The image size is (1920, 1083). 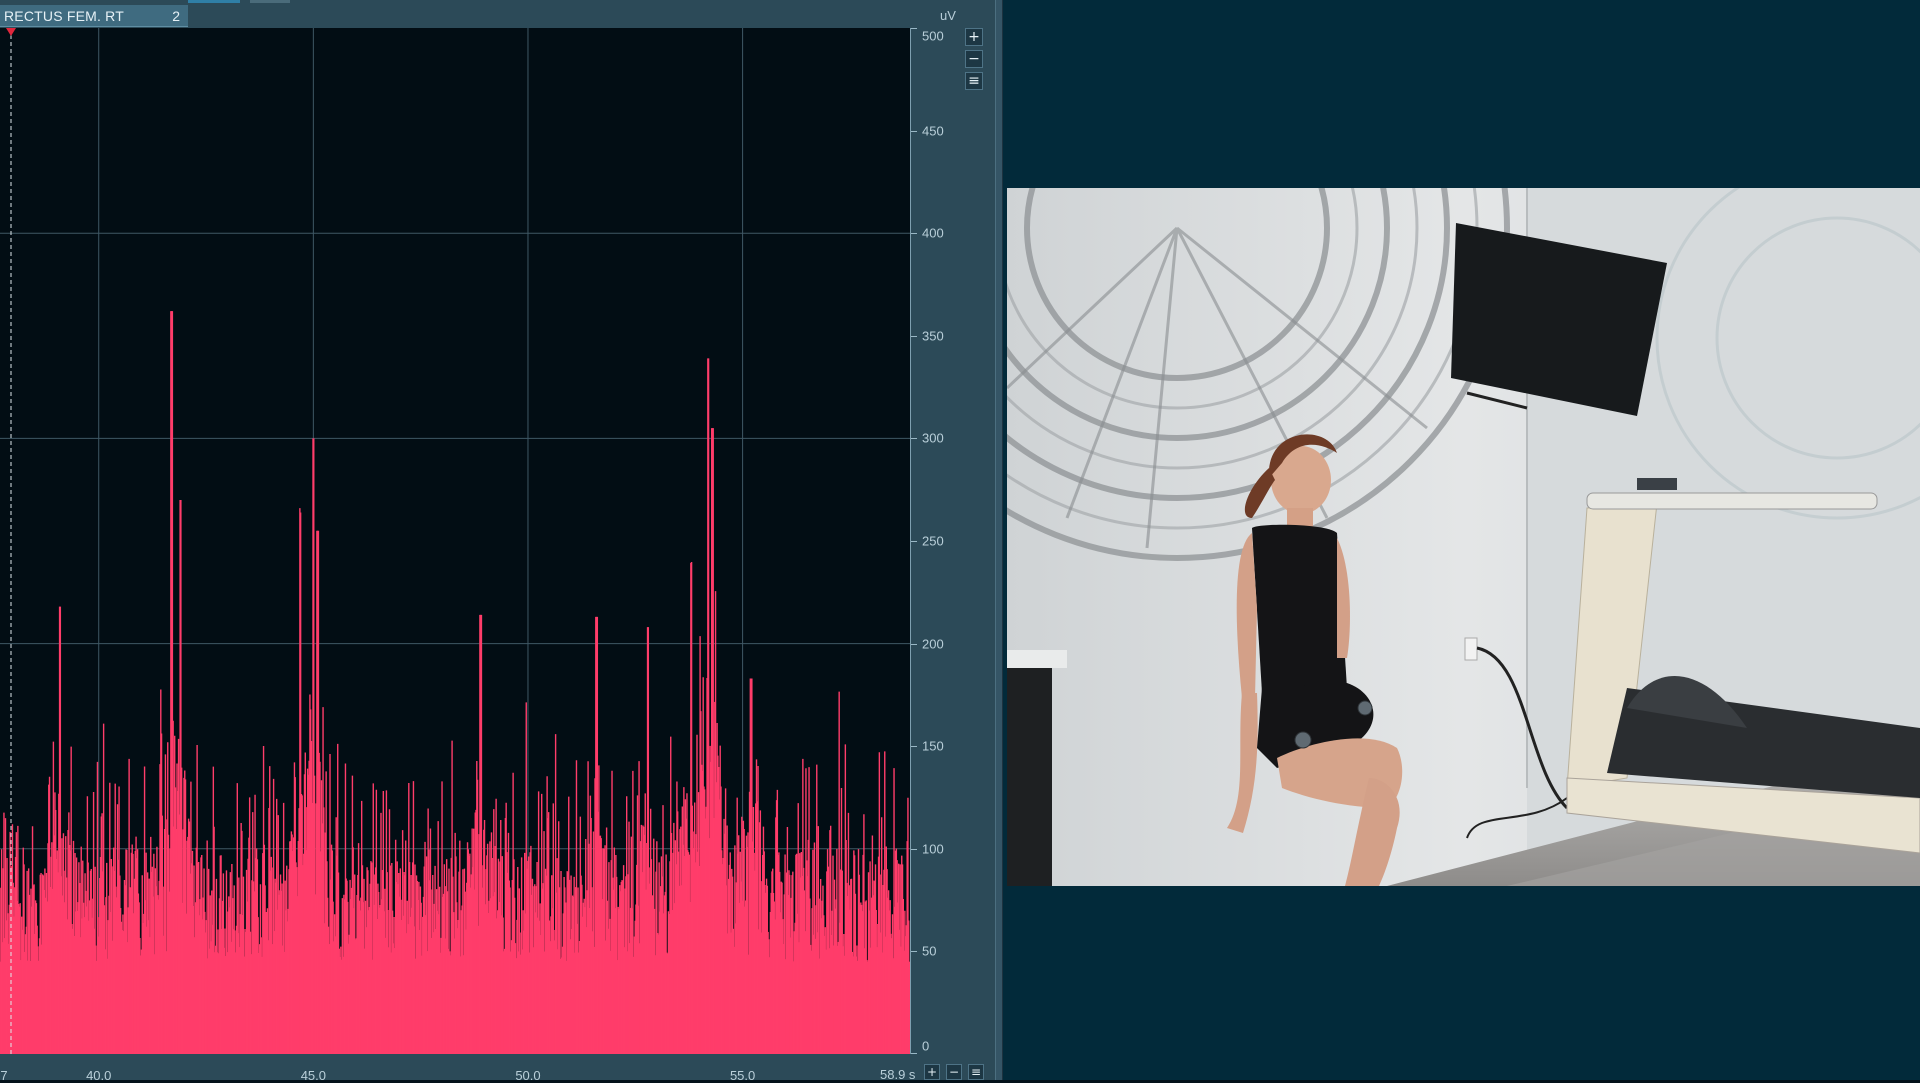 What do you see at coordinates (501, 1068) in the screenshot?
I see `x-axis: 7 40.0 45.0 50.0 55.0` at bounding box center [501, 1068].